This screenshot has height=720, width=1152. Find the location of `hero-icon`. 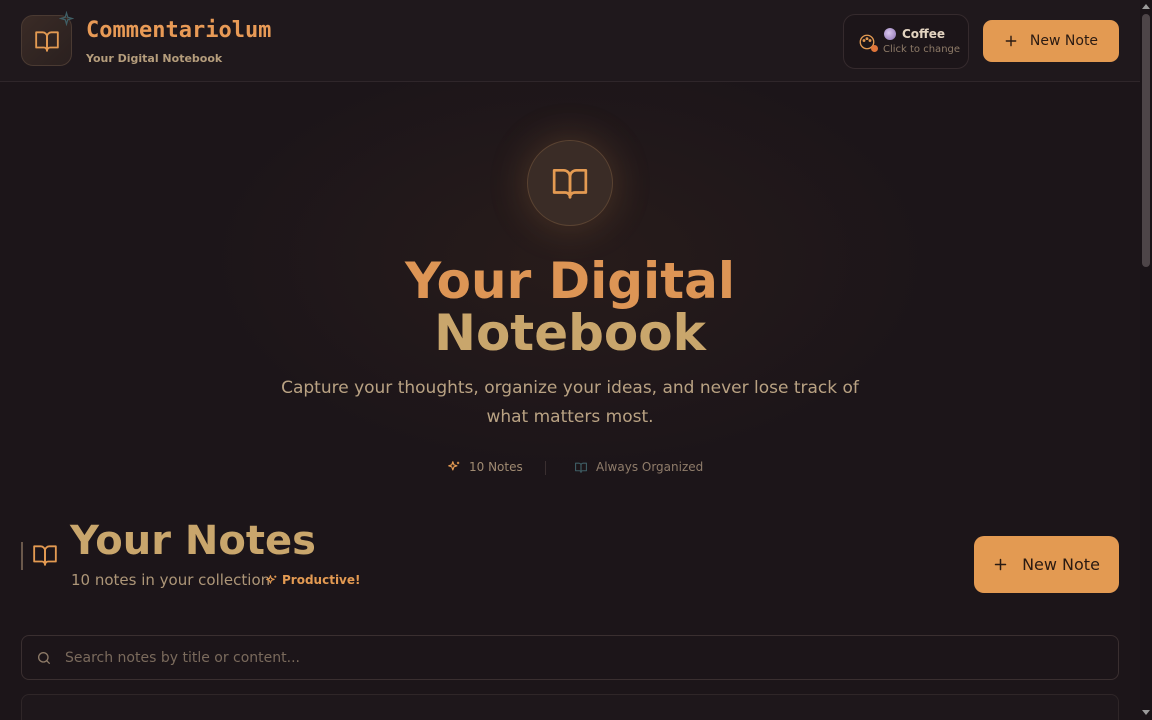

hero-icon is located at coordinates (570, 183).